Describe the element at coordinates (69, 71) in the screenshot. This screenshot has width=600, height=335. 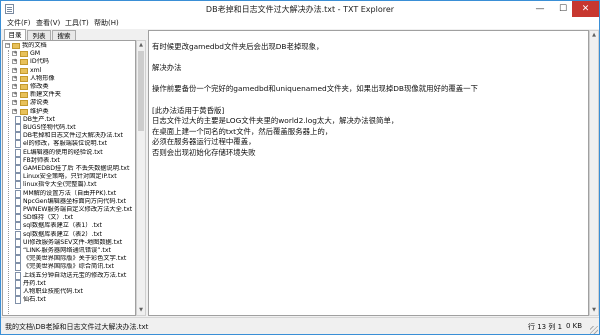
I see `tree-folder: + xml` at that location.